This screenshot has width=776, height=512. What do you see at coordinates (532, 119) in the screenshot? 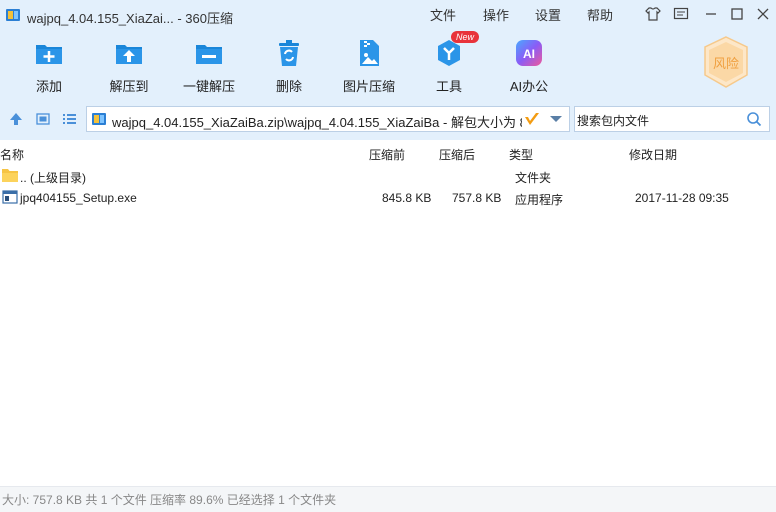
I see `check-badge-icon` at bounding box center [532, 119].